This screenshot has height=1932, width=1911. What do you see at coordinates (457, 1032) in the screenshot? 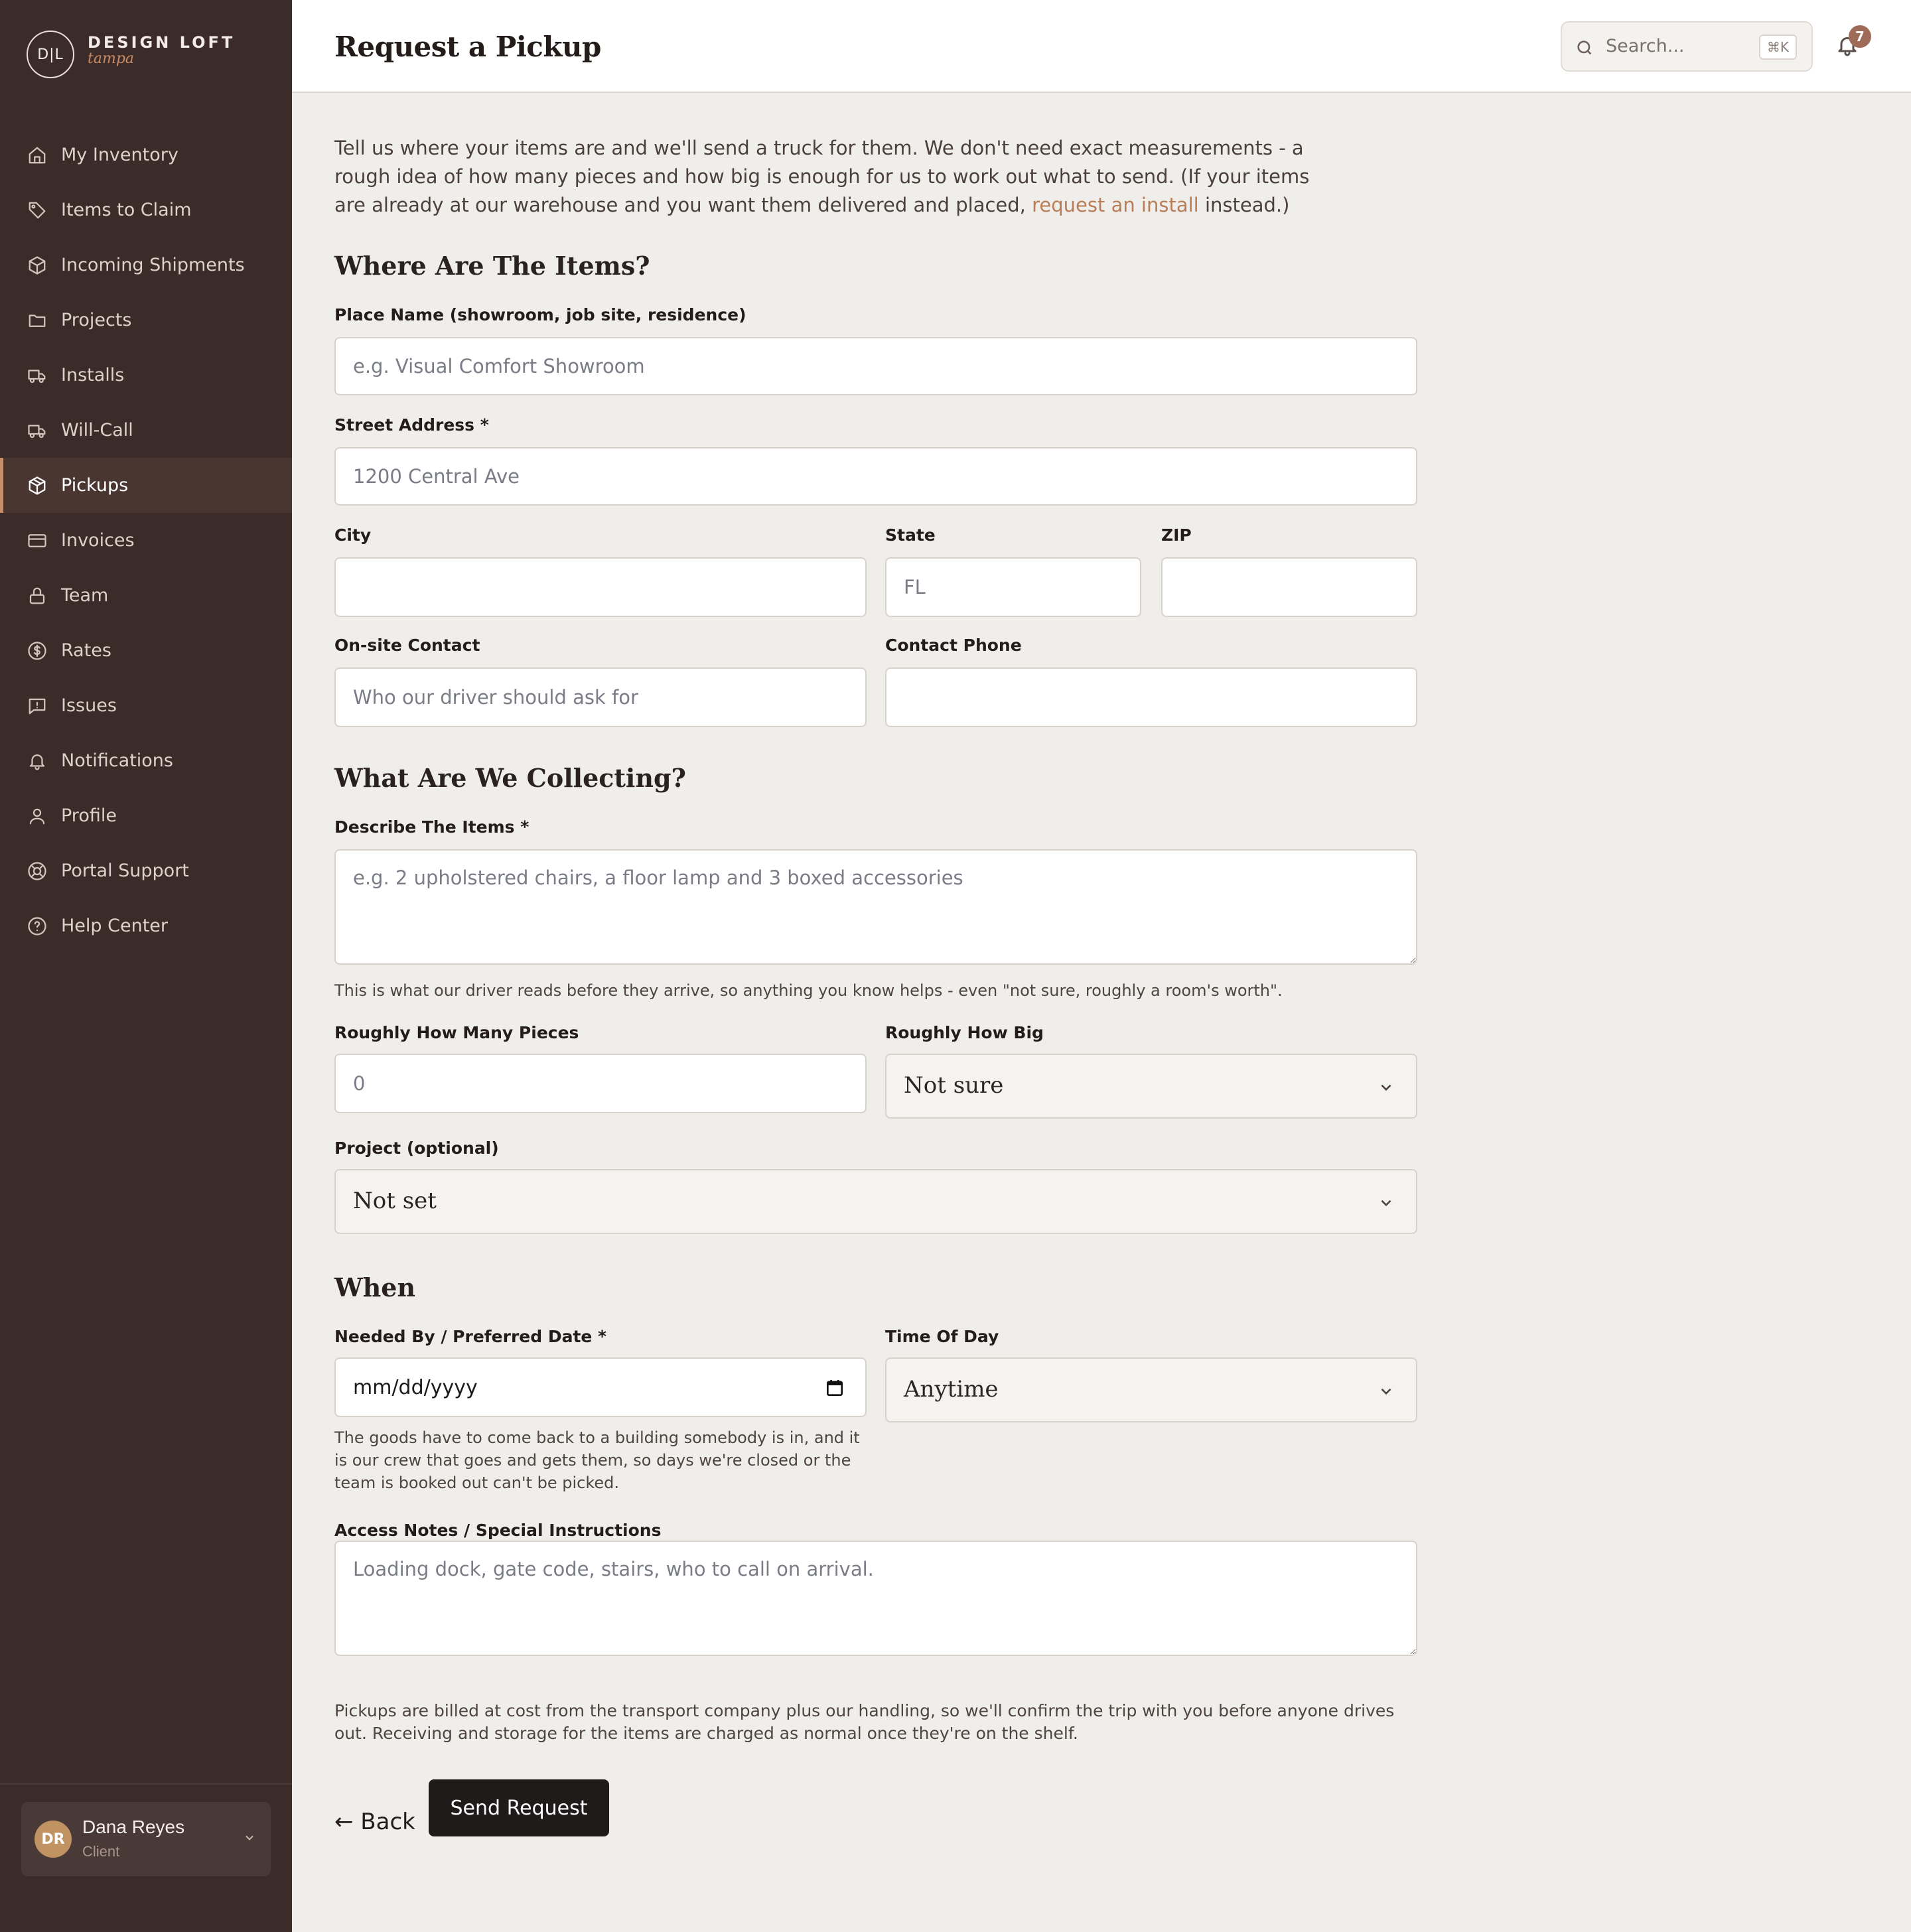
I see `pieces-label: Roughly How Many Pieces` at bounding box center [457, 1032].